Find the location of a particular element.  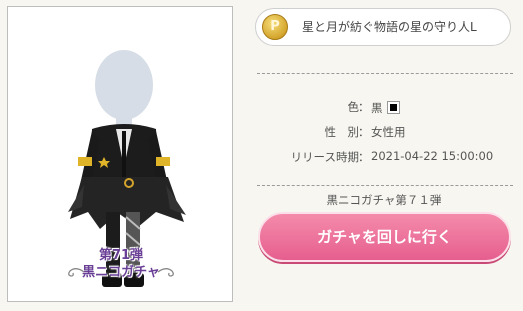

detail-row-color: 色 ： 黒 is located at coordinates (386, 108).